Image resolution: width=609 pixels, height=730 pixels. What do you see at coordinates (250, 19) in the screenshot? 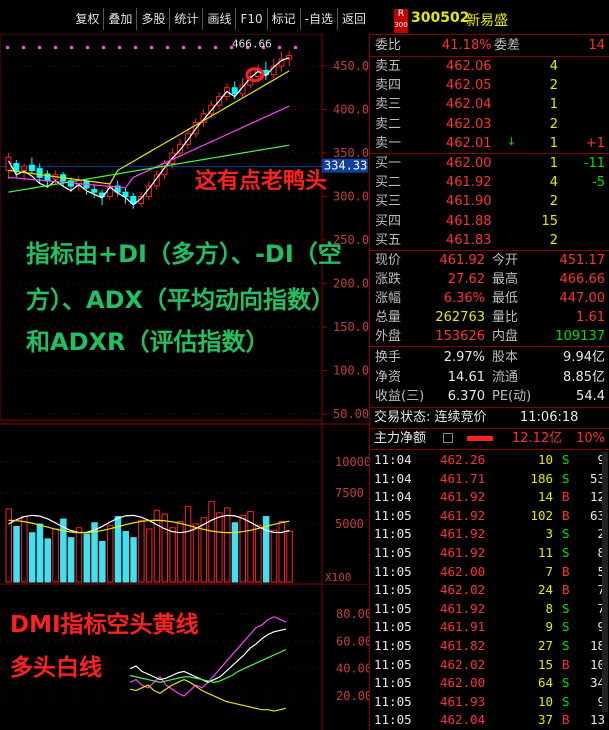
I see `toolbar-button: F10` at bounding box center [250, 19].